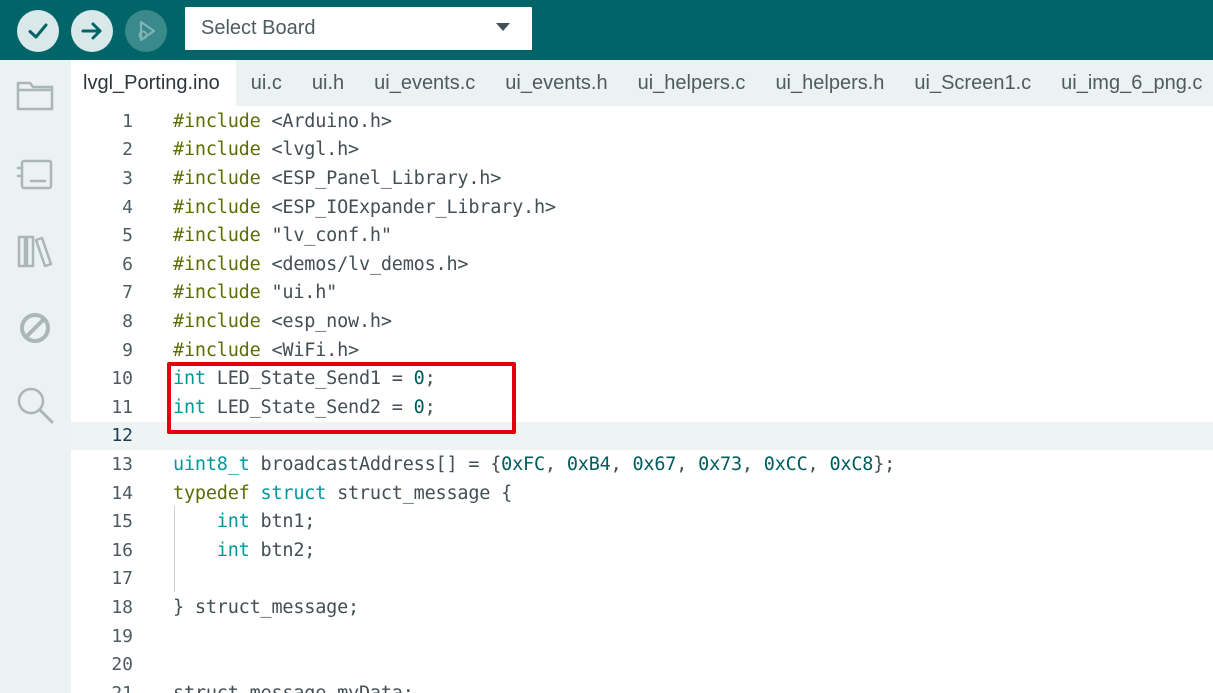  Describe the element at coordinates (642, 178) in the screenshot. I see `code-line: 3 #include <ESP_Panel_Library.h>` at that location.